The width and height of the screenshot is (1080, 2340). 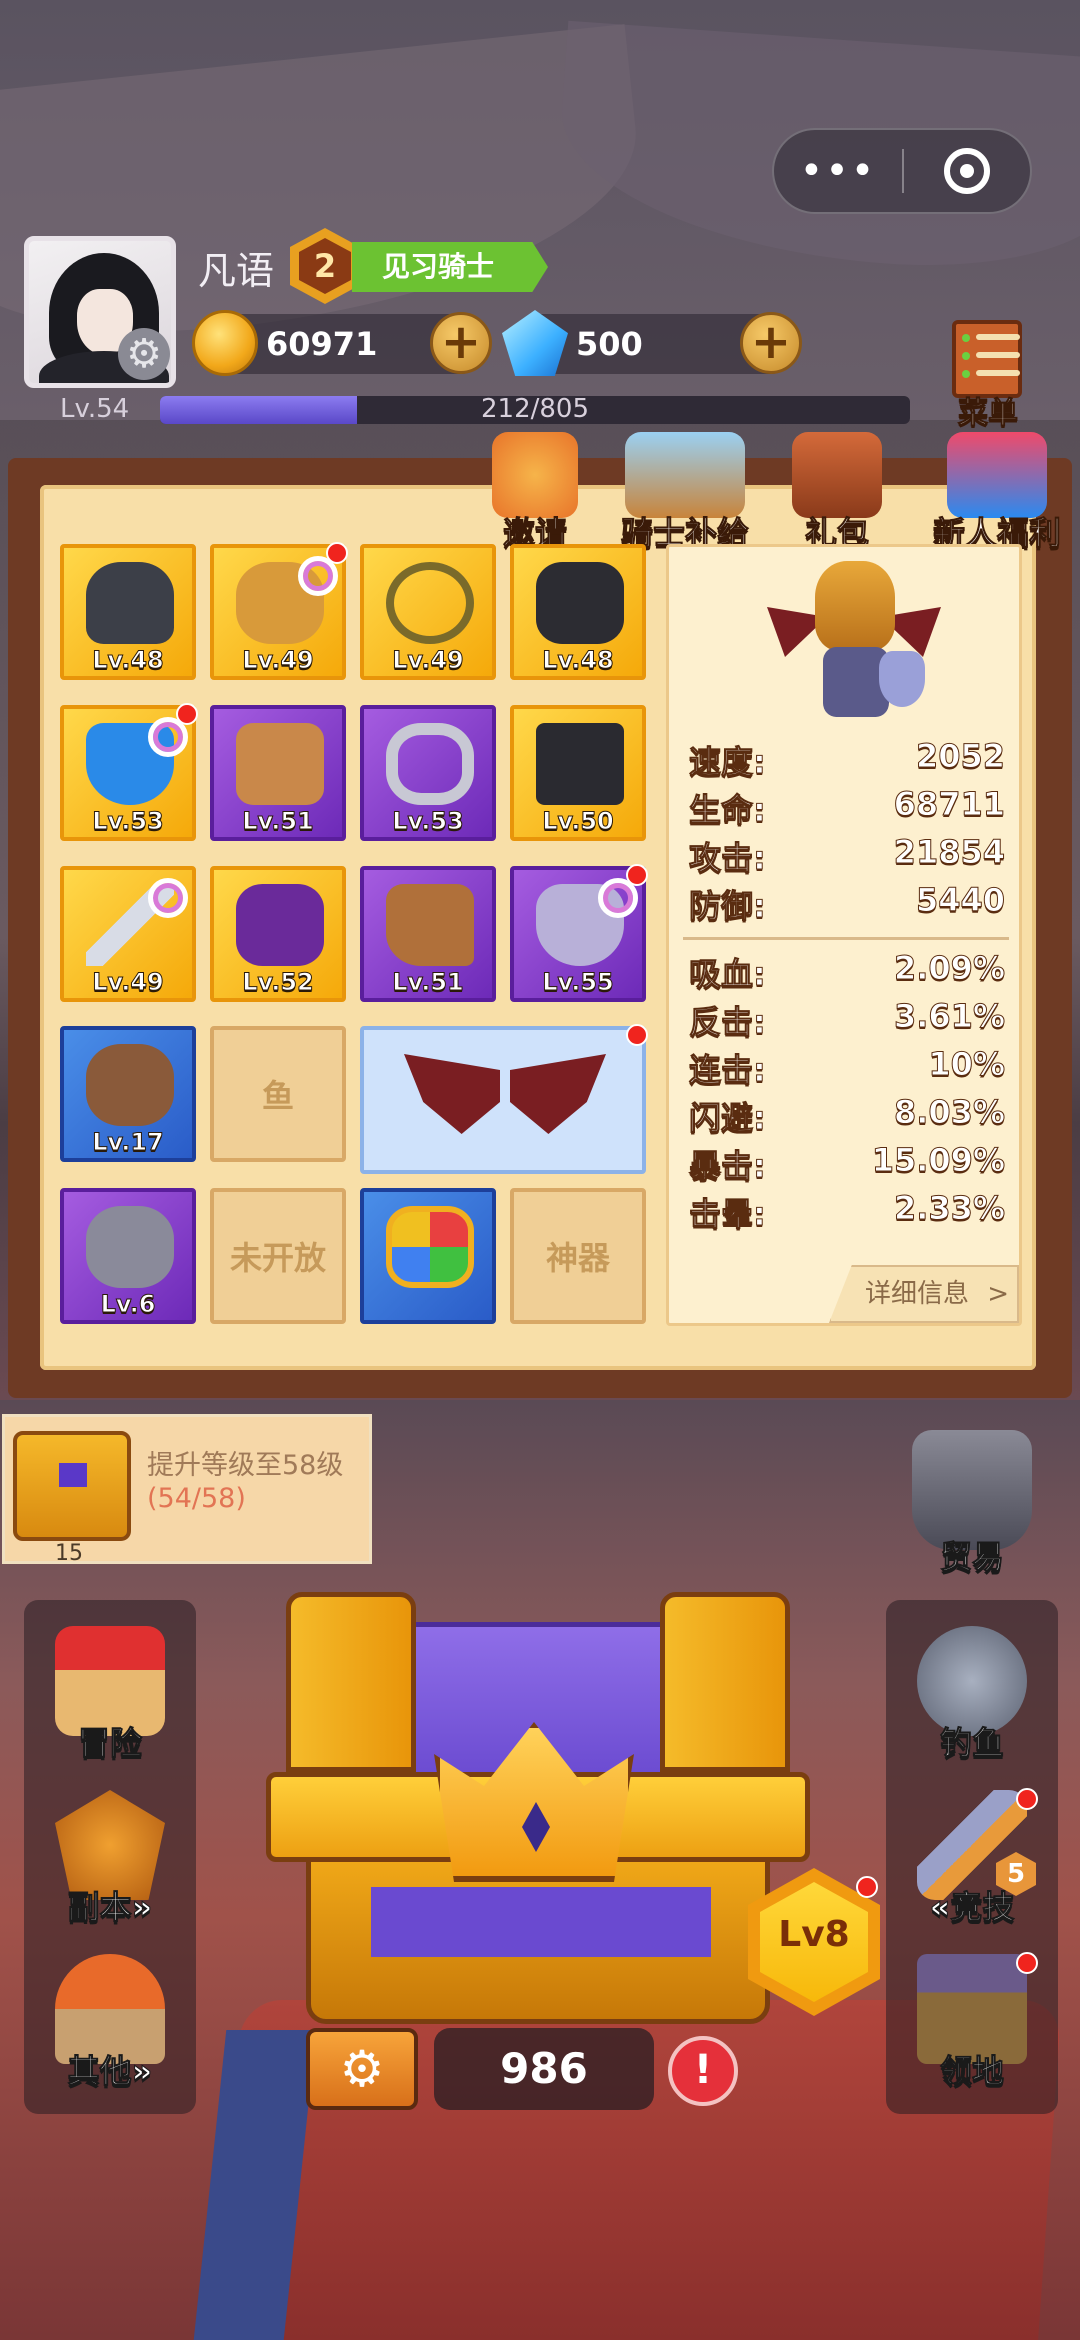 What do you see at coordinates (703, 2071) in the screenshot?
I see `warning-icon: !` at bounding box center [703, 2071].